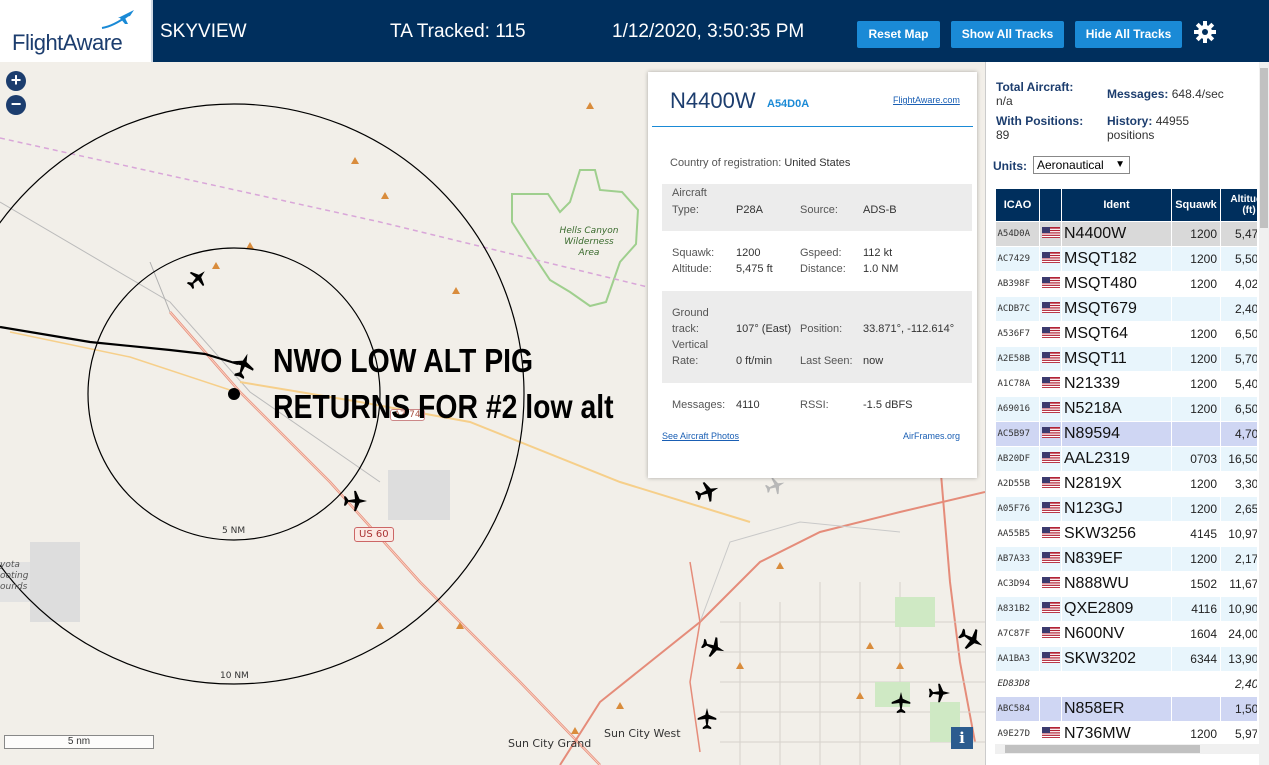 This screenshot has height=765, width=1269. I want to click on table-row: AC7429 MSQT1821200 5,500, so click(1126, 259).